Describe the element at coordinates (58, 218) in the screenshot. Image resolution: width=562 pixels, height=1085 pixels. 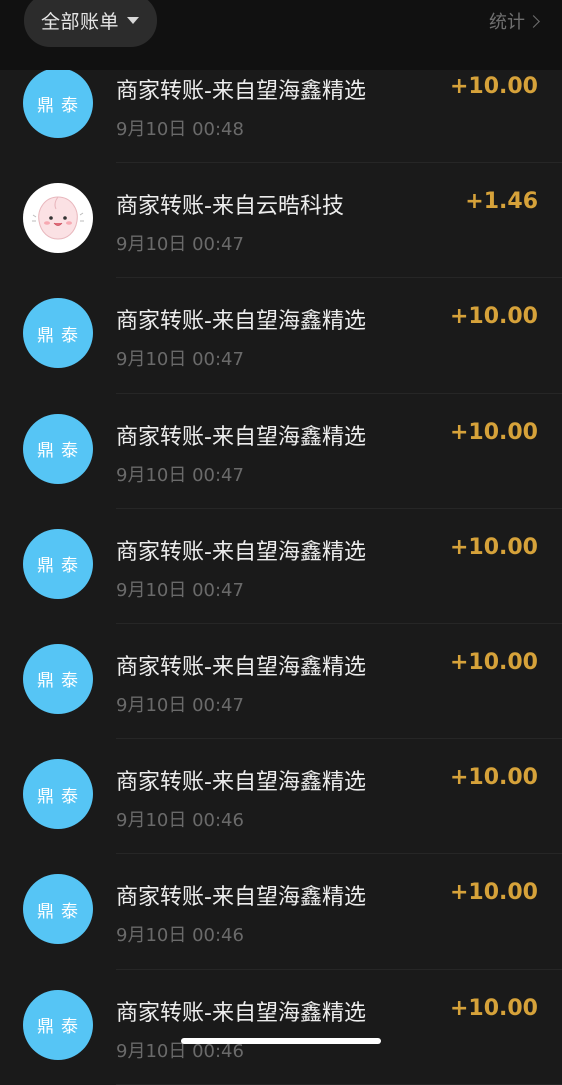
I see `peach-cartoon-icon` at that location.